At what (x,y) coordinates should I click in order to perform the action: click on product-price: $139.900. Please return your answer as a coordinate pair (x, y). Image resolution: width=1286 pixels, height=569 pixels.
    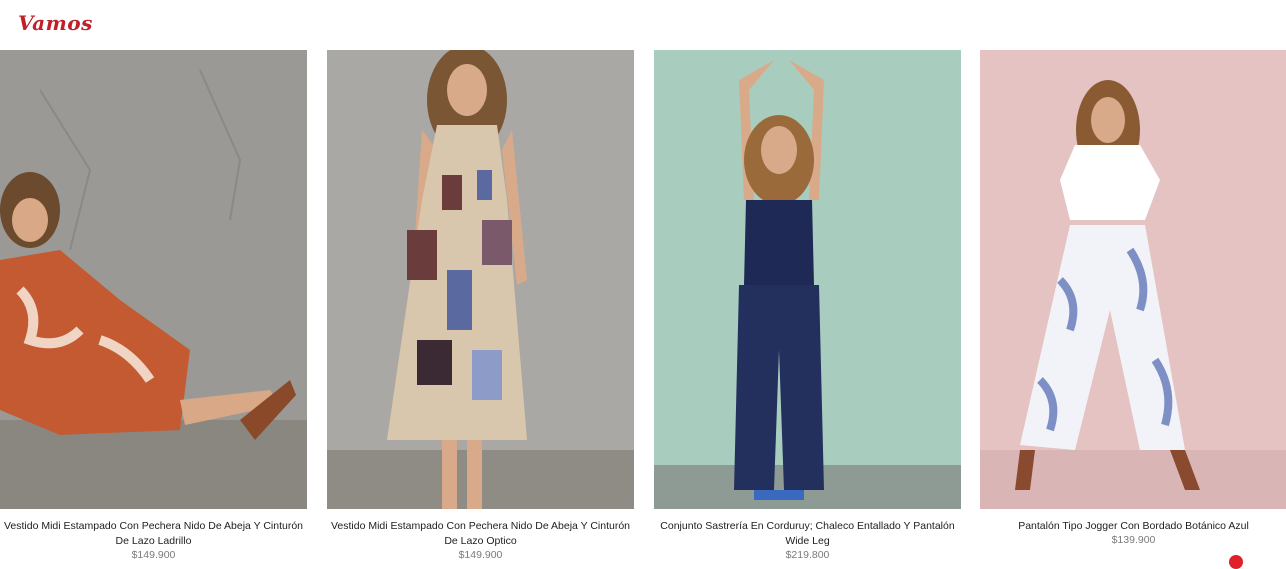
    Looking at the image, I should click on (1133, 540).